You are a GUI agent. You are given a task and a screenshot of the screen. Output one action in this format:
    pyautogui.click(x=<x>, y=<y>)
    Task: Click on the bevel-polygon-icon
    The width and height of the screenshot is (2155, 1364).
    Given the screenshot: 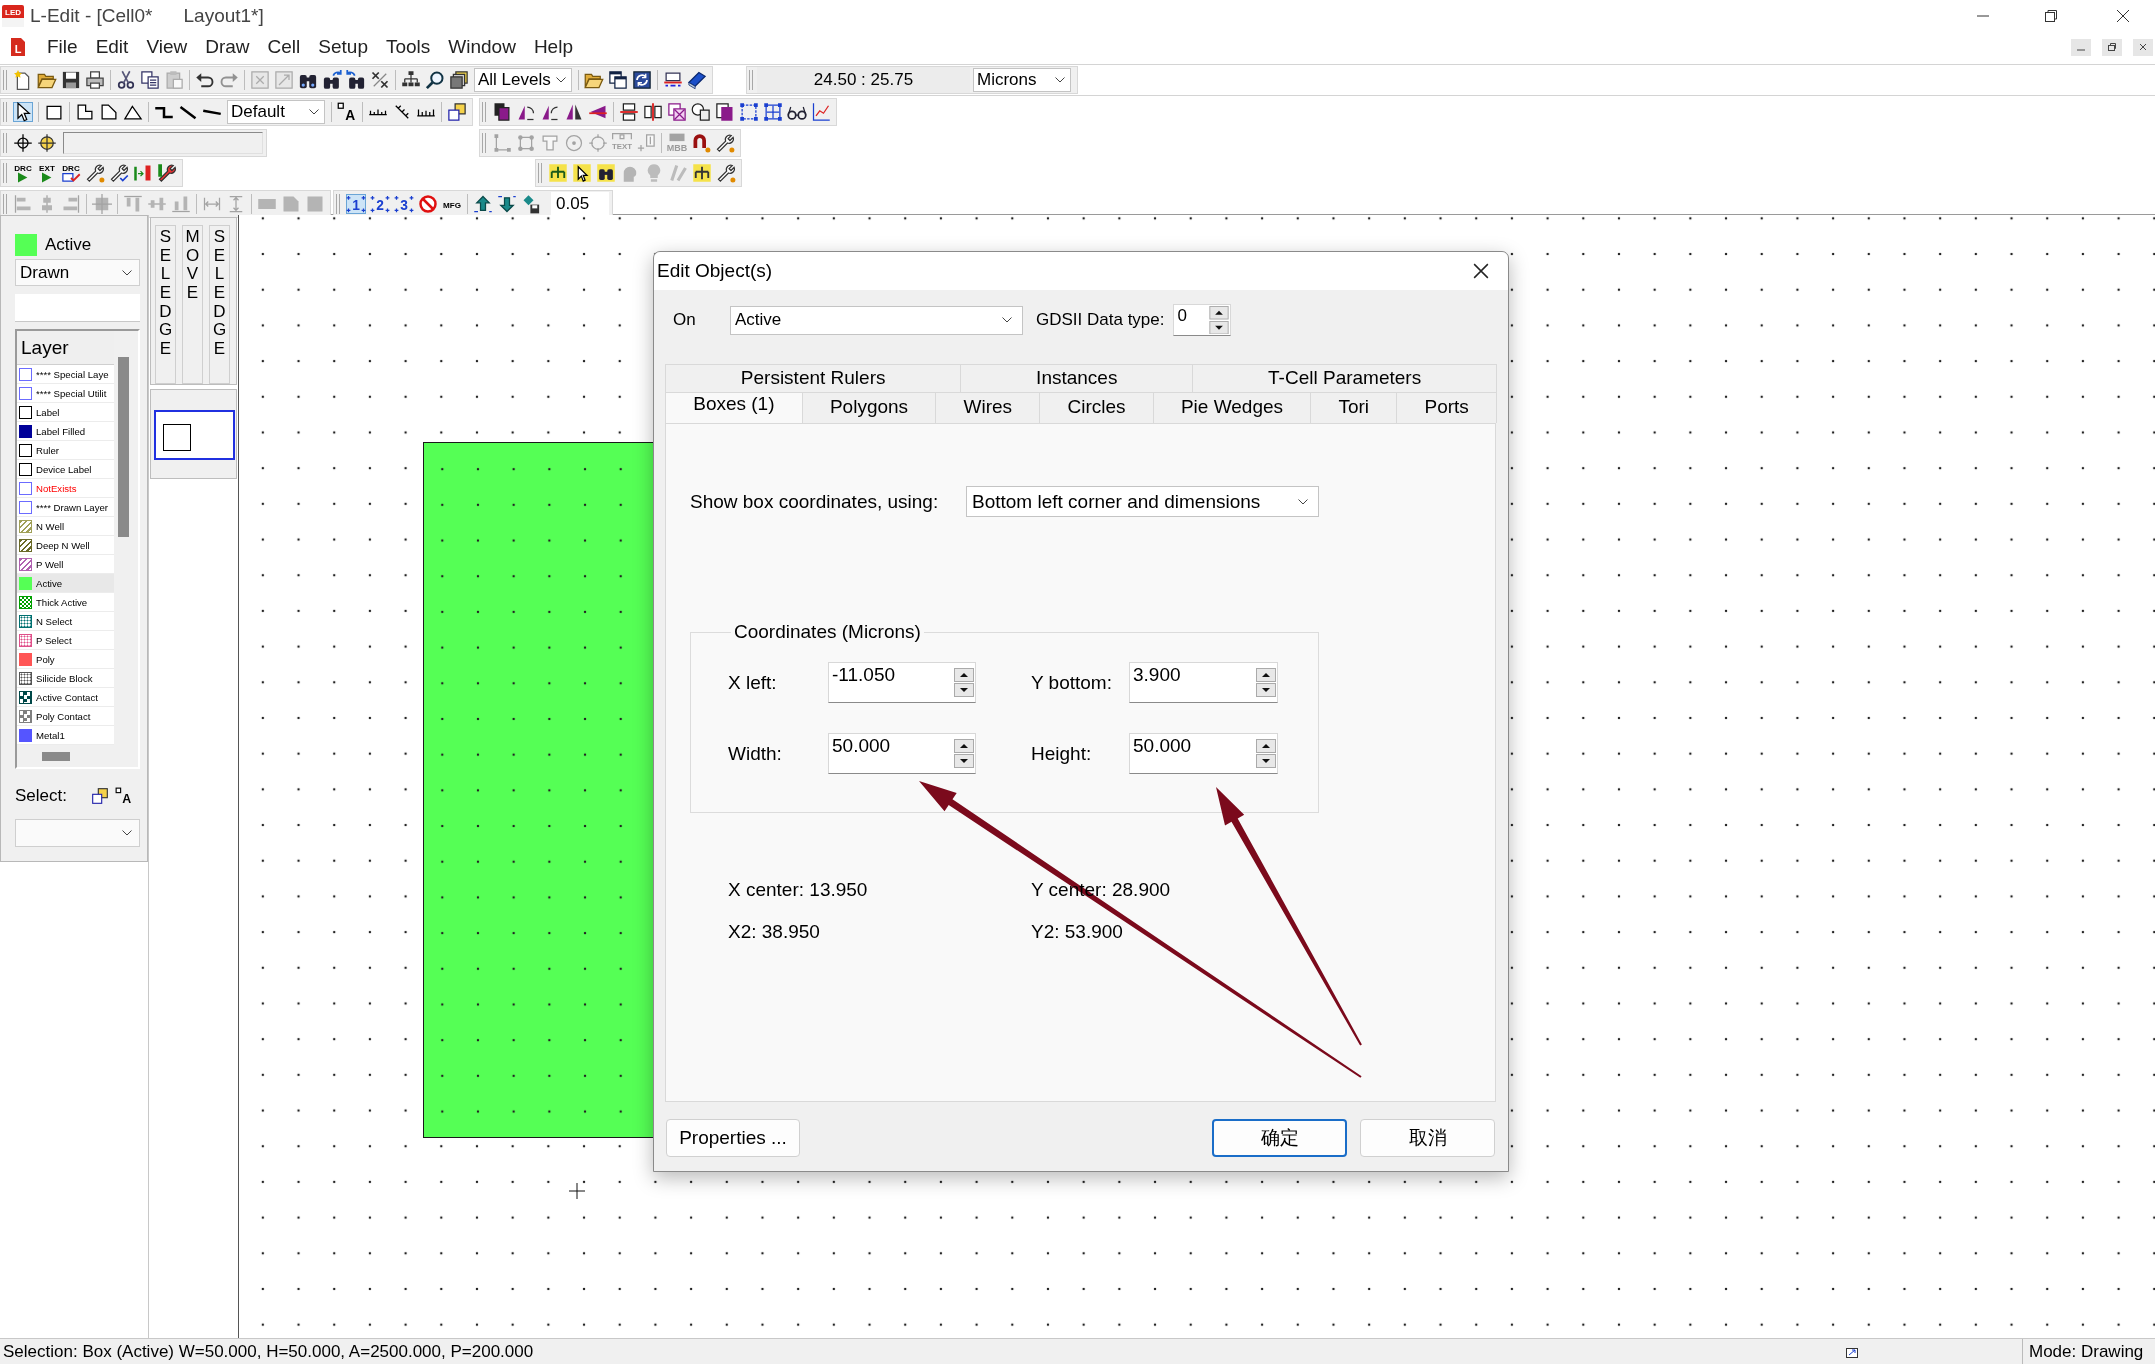 What is the action you would take?
    pyautogui.click(x=109, y=112)
    